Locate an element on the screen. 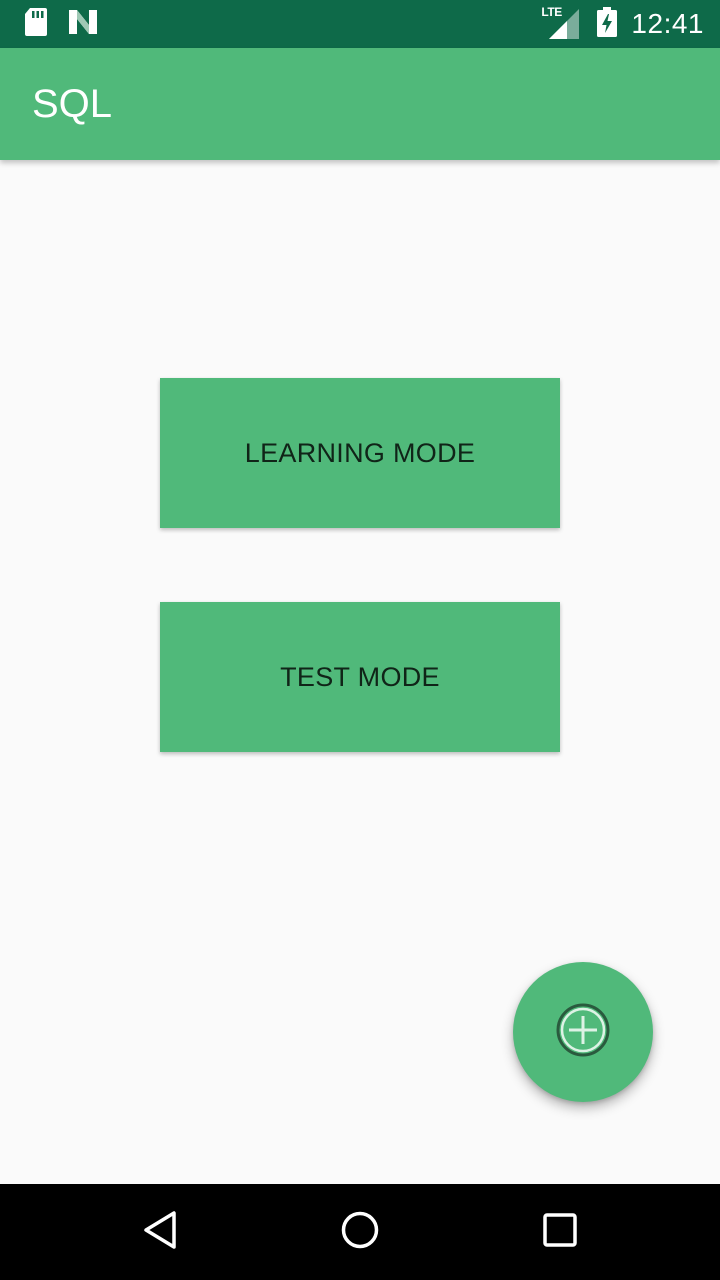  add-circle-icon is located at coordinates (583, 1032).